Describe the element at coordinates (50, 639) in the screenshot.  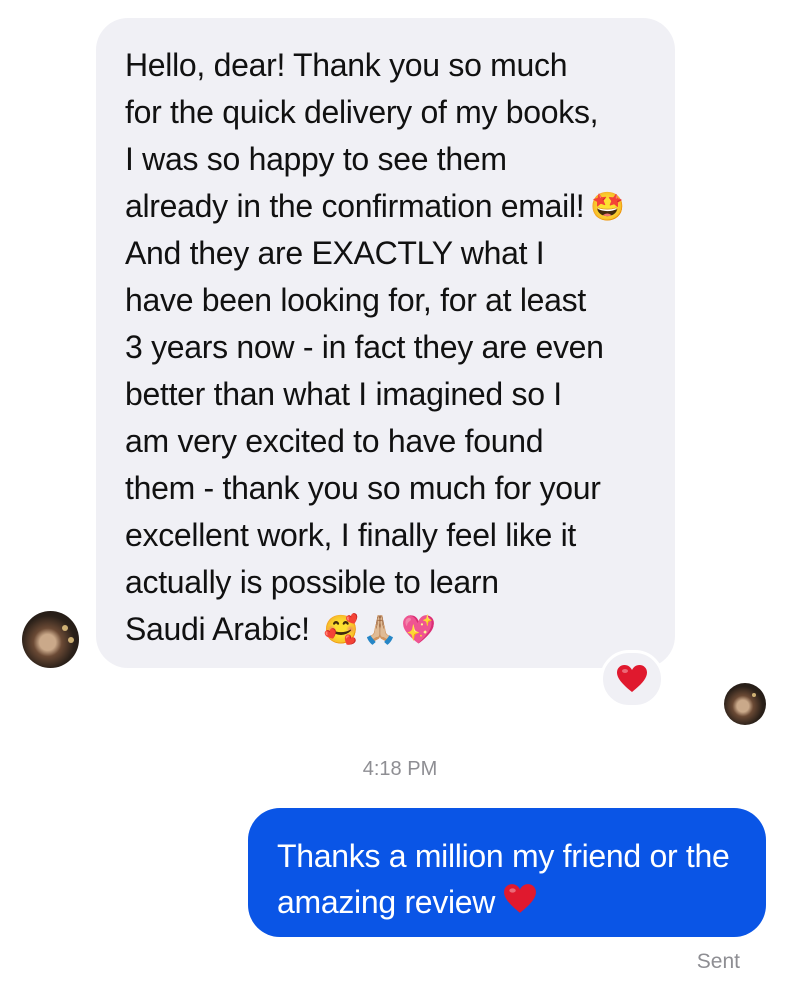
I see `sender-avatar` at that location.